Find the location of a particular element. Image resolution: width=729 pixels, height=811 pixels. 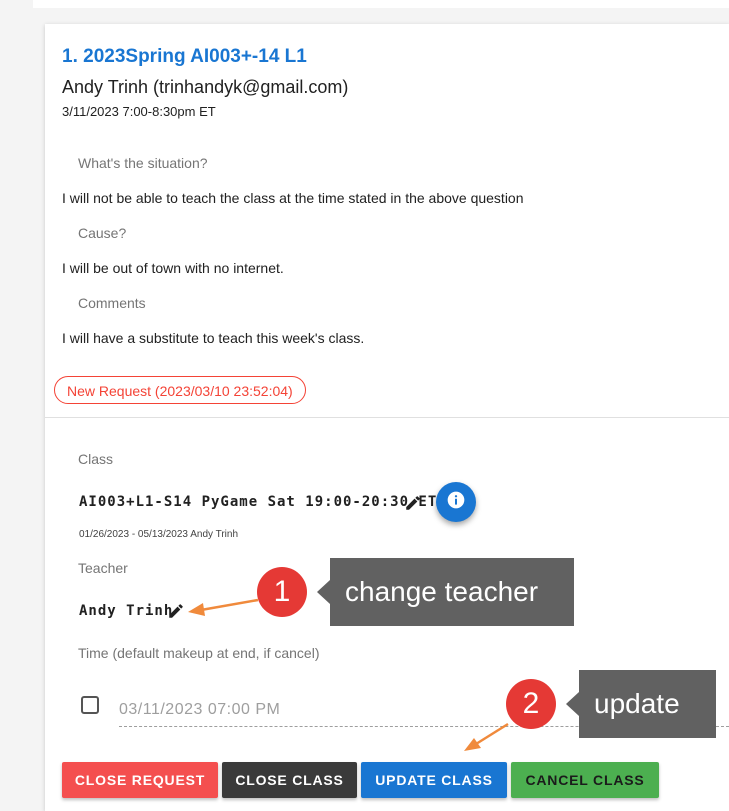

makeup-checkbox is located at coordinates (90, 705).